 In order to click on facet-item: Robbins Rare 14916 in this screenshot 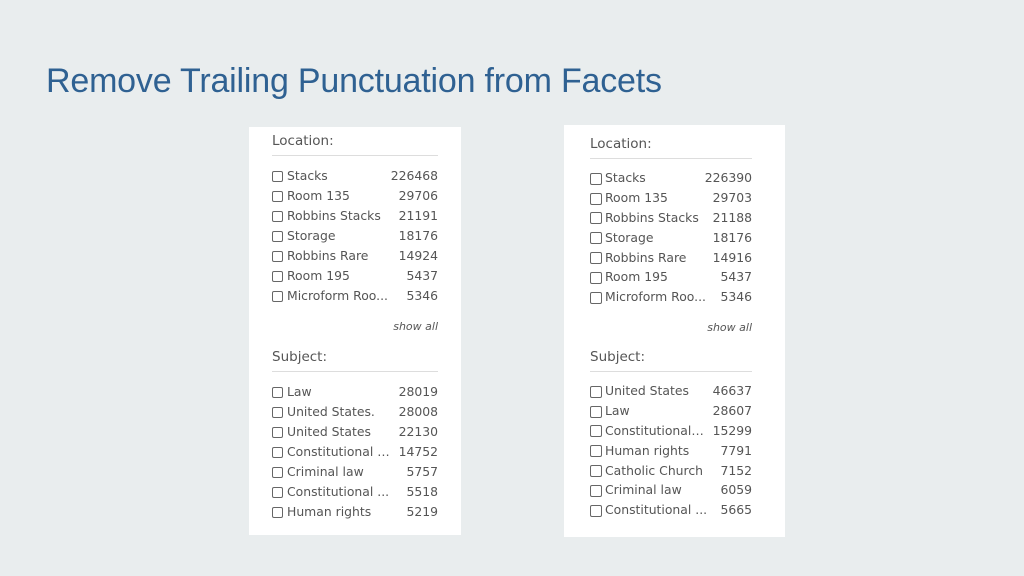, I will do `click(671, 257)`.